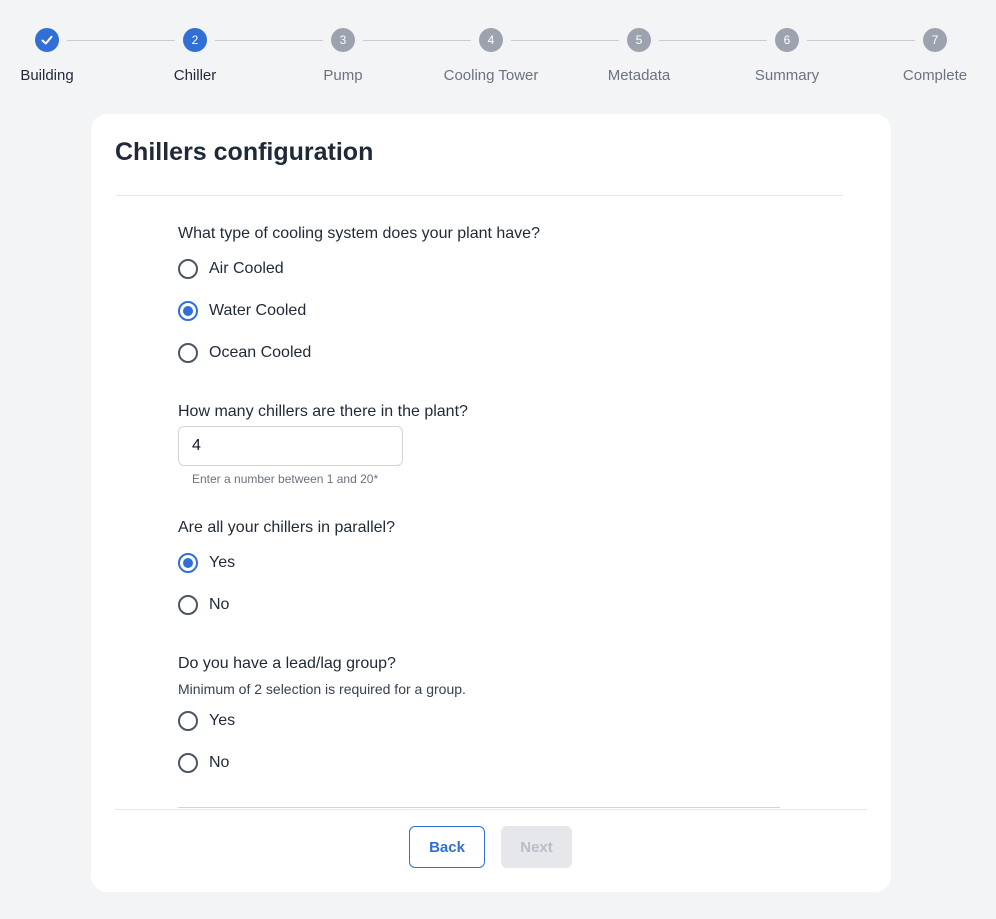  Describe the element at coordinates (343, 75) in the screenshot. I see `step-label: Pump` at that location.